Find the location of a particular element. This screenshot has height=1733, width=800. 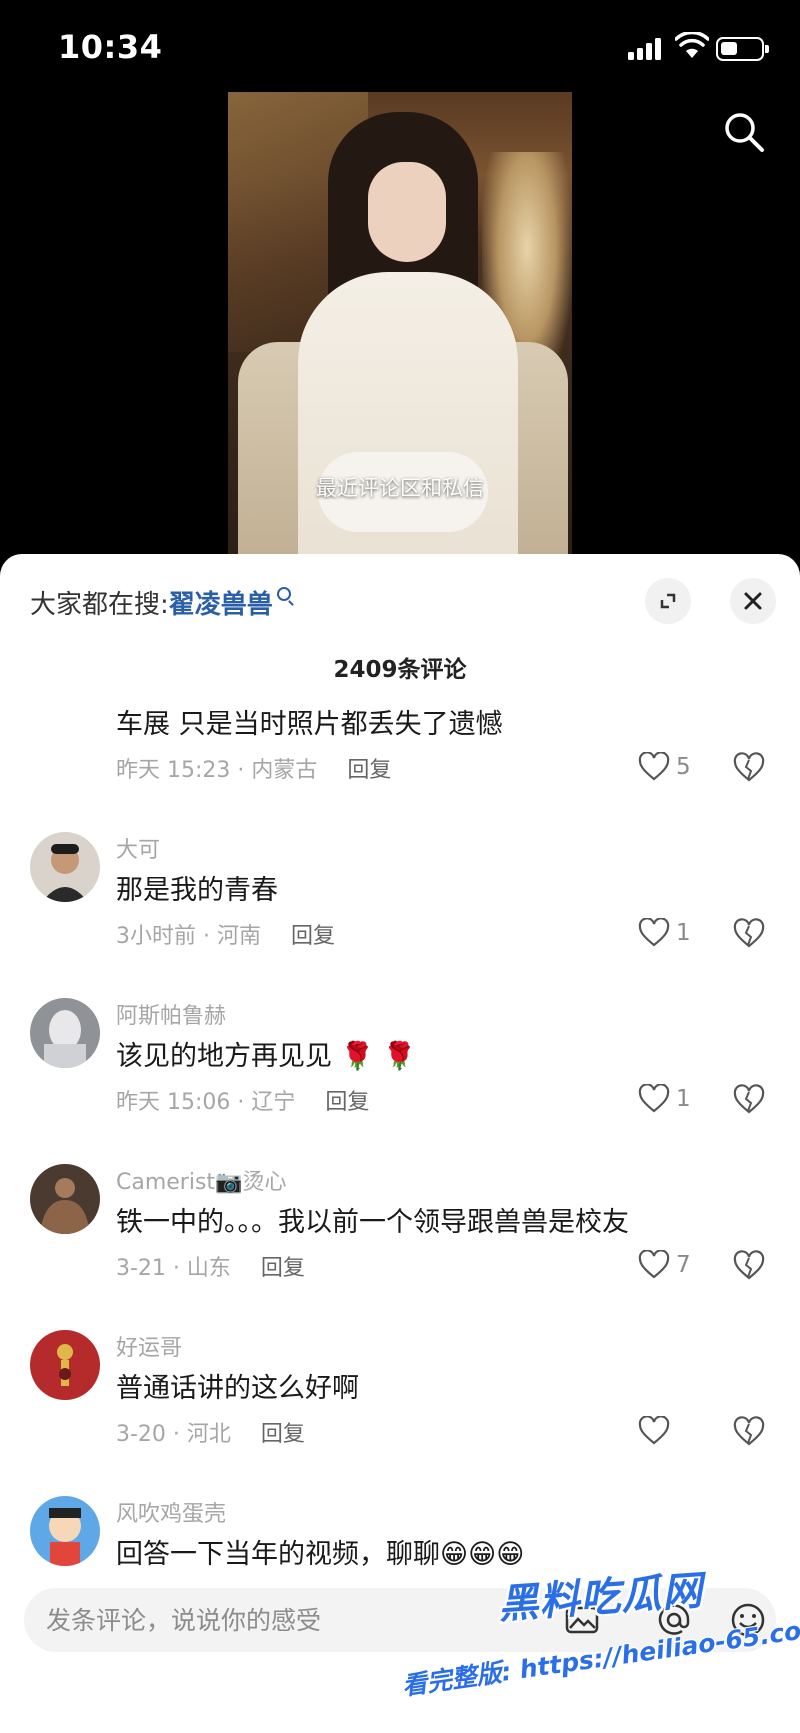

expand-button is located at coordinates (668, 601).